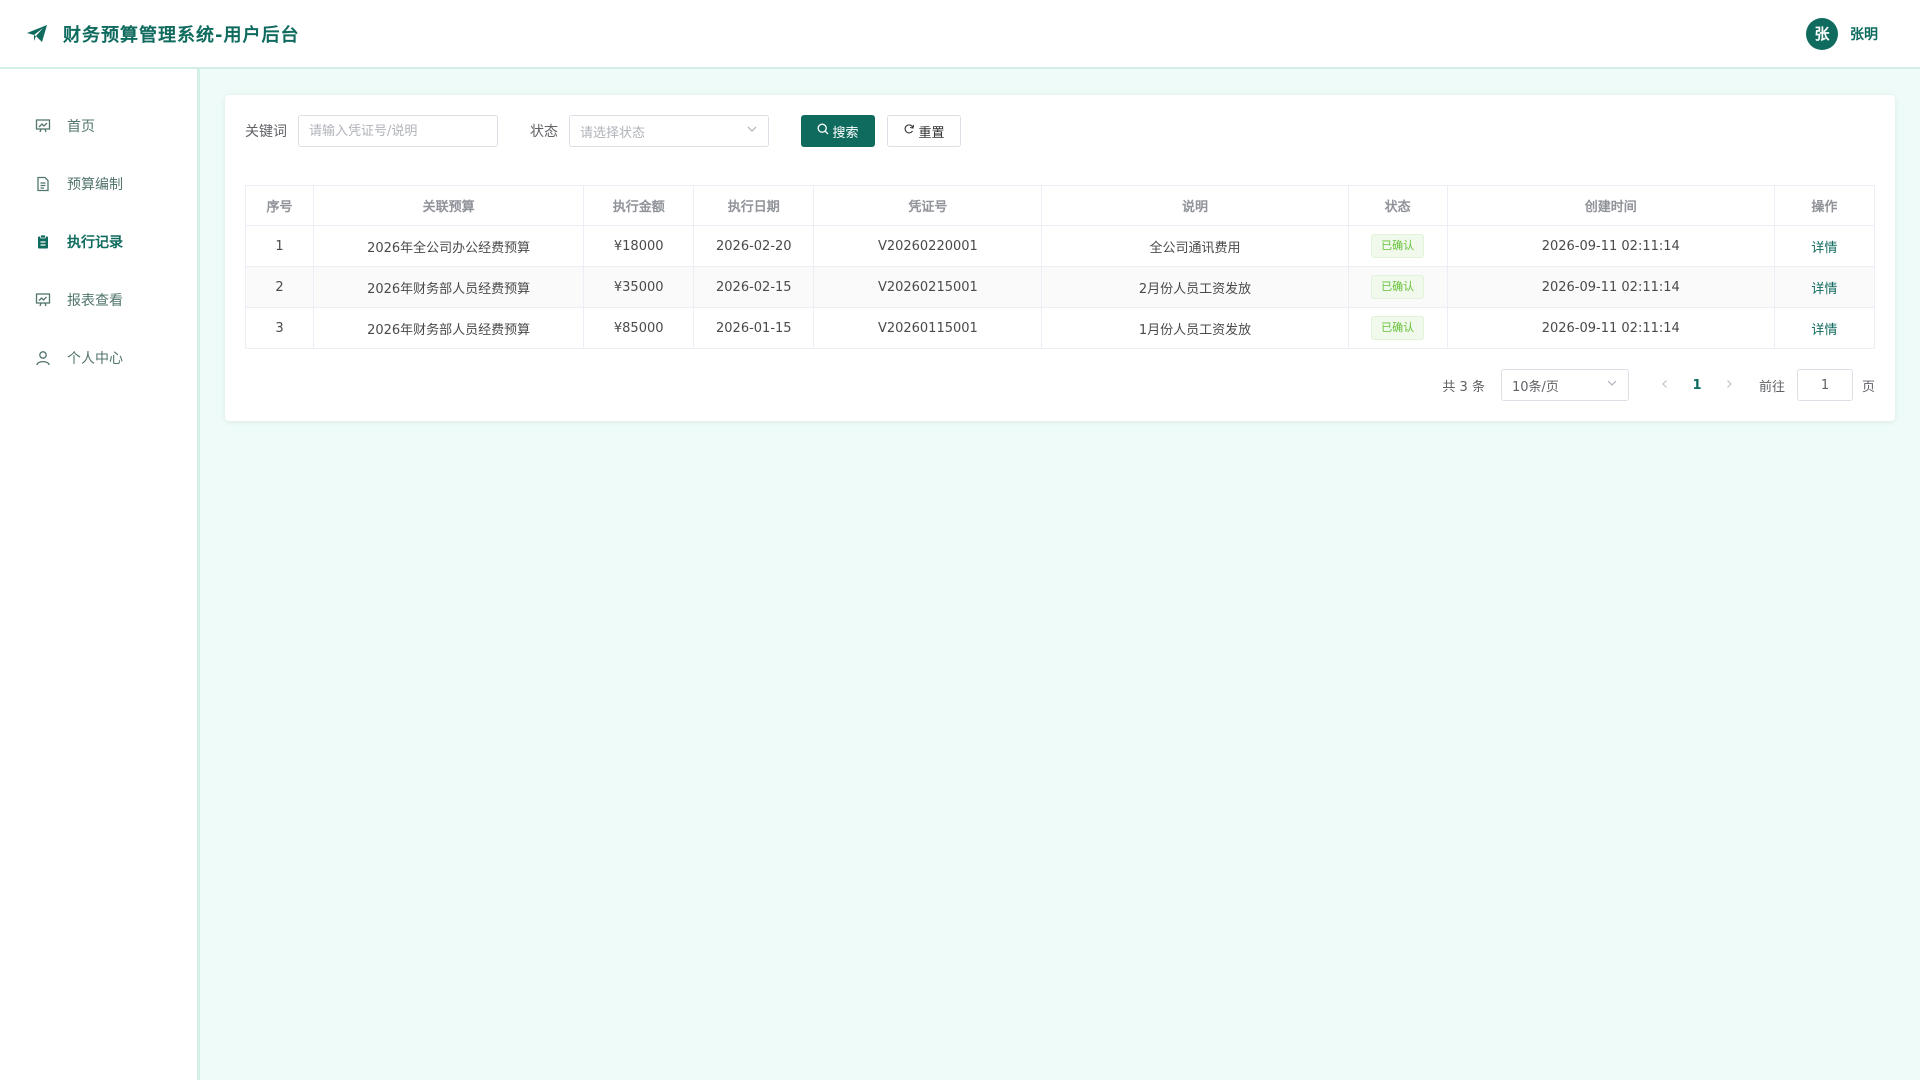 Image resolution: width=1920 pixels, height=1080 pixels. I want to click on document-icon, so click(43, 184).